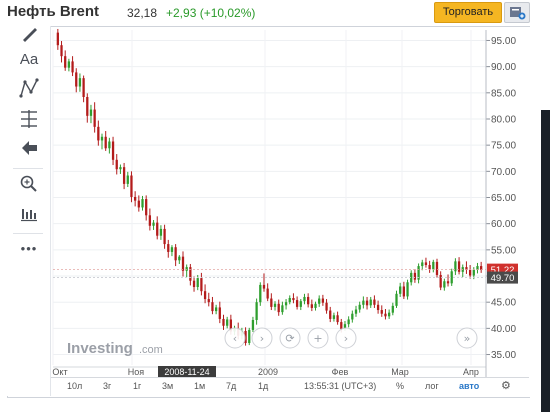 The image size is (550, 412). Describe the element at coordinates (503, 146) in the screenshot. I see `y-tick-label: 75.00` at that location.